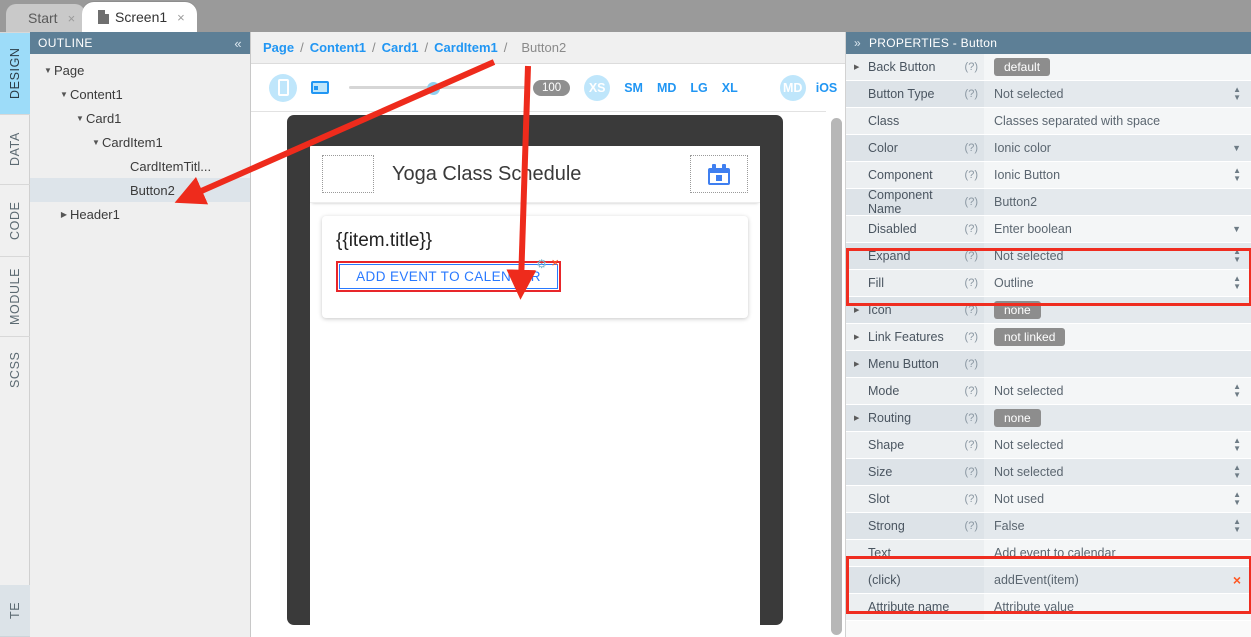 The image size is (1251, 637). What do you see at coordinates (1117, 499) in the screenshot?
I see `property-value: Not used ▲ ▼` at bounding box center [1117, 499].